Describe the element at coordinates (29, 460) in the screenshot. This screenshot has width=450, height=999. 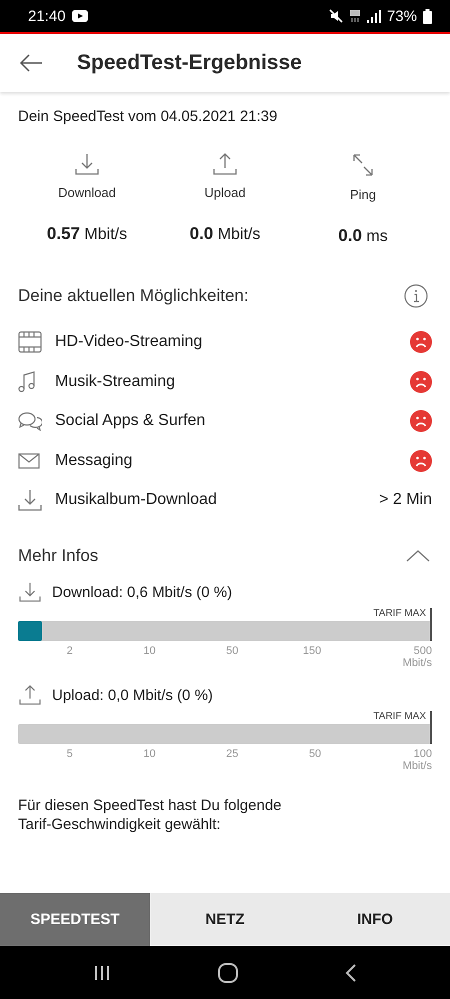
I see `envelope-icon` at that location.